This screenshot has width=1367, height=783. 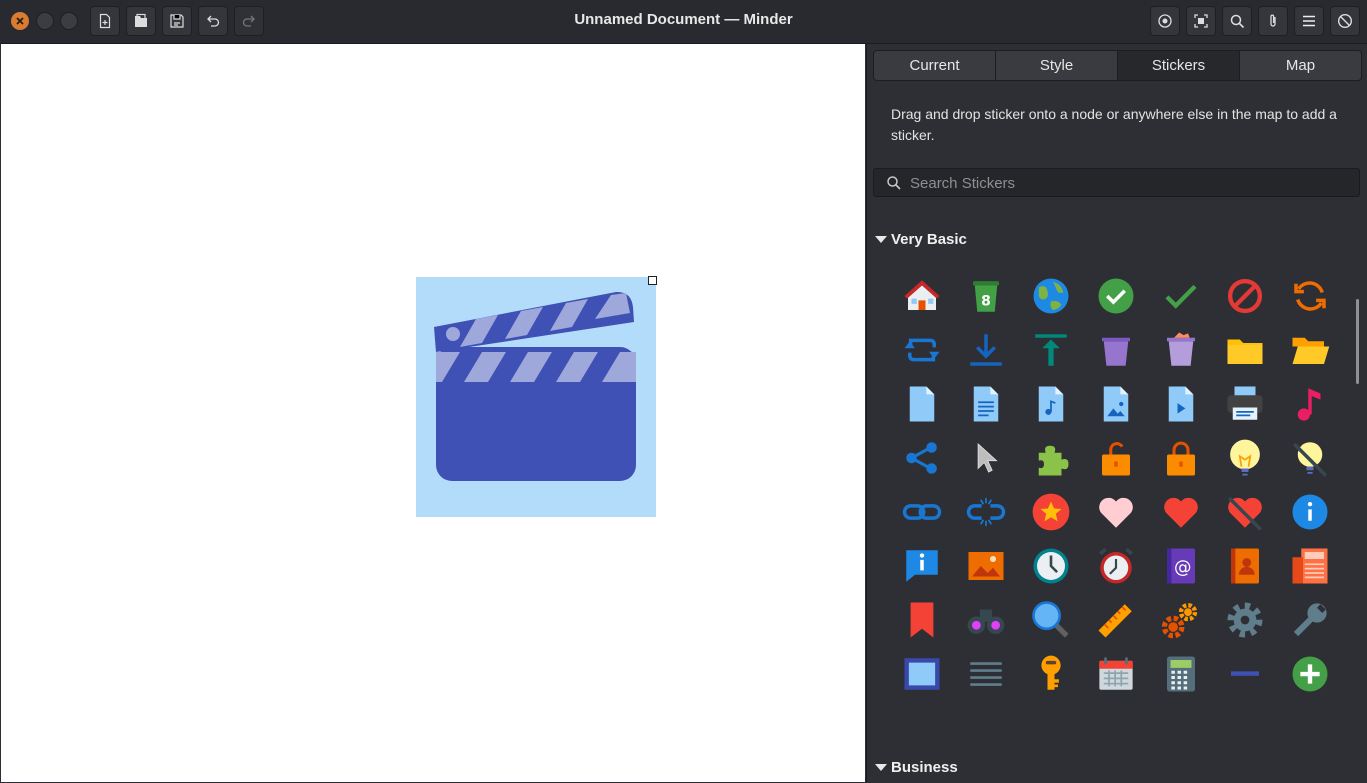 I want to click on close-window-button, so click(x=20, y=21).